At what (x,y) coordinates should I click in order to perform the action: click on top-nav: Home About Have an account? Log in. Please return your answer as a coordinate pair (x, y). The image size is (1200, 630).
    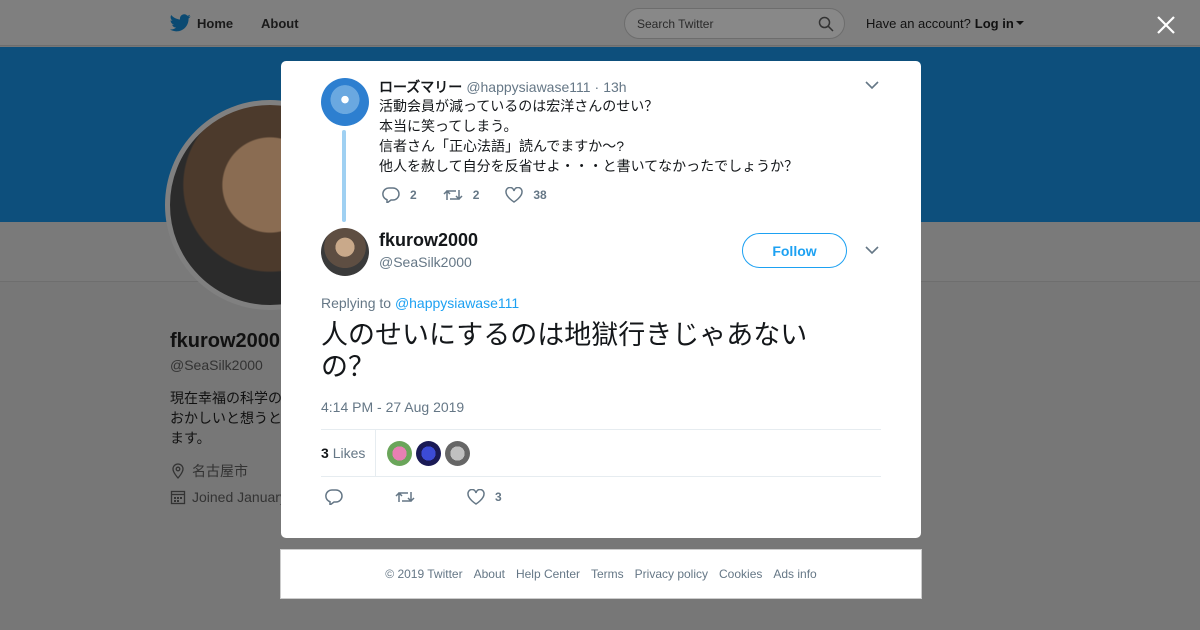
    Looking at the image, I should click on (600, 23).